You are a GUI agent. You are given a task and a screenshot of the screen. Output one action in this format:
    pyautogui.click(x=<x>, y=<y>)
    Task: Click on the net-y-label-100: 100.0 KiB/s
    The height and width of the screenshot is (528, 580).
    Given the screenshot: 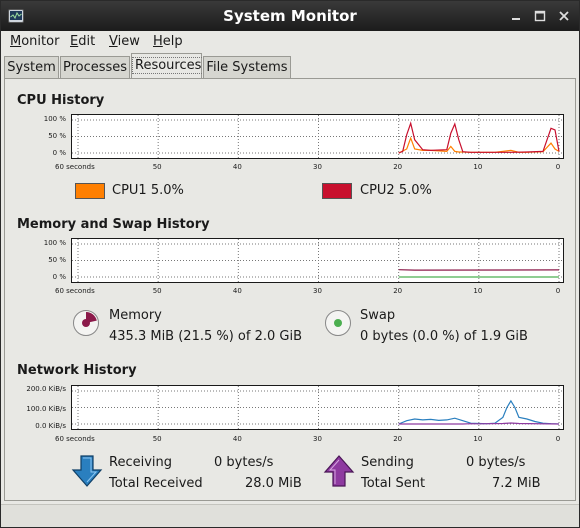 What is the action you would take?
    pyautogui.click(x=46, y=409)
    